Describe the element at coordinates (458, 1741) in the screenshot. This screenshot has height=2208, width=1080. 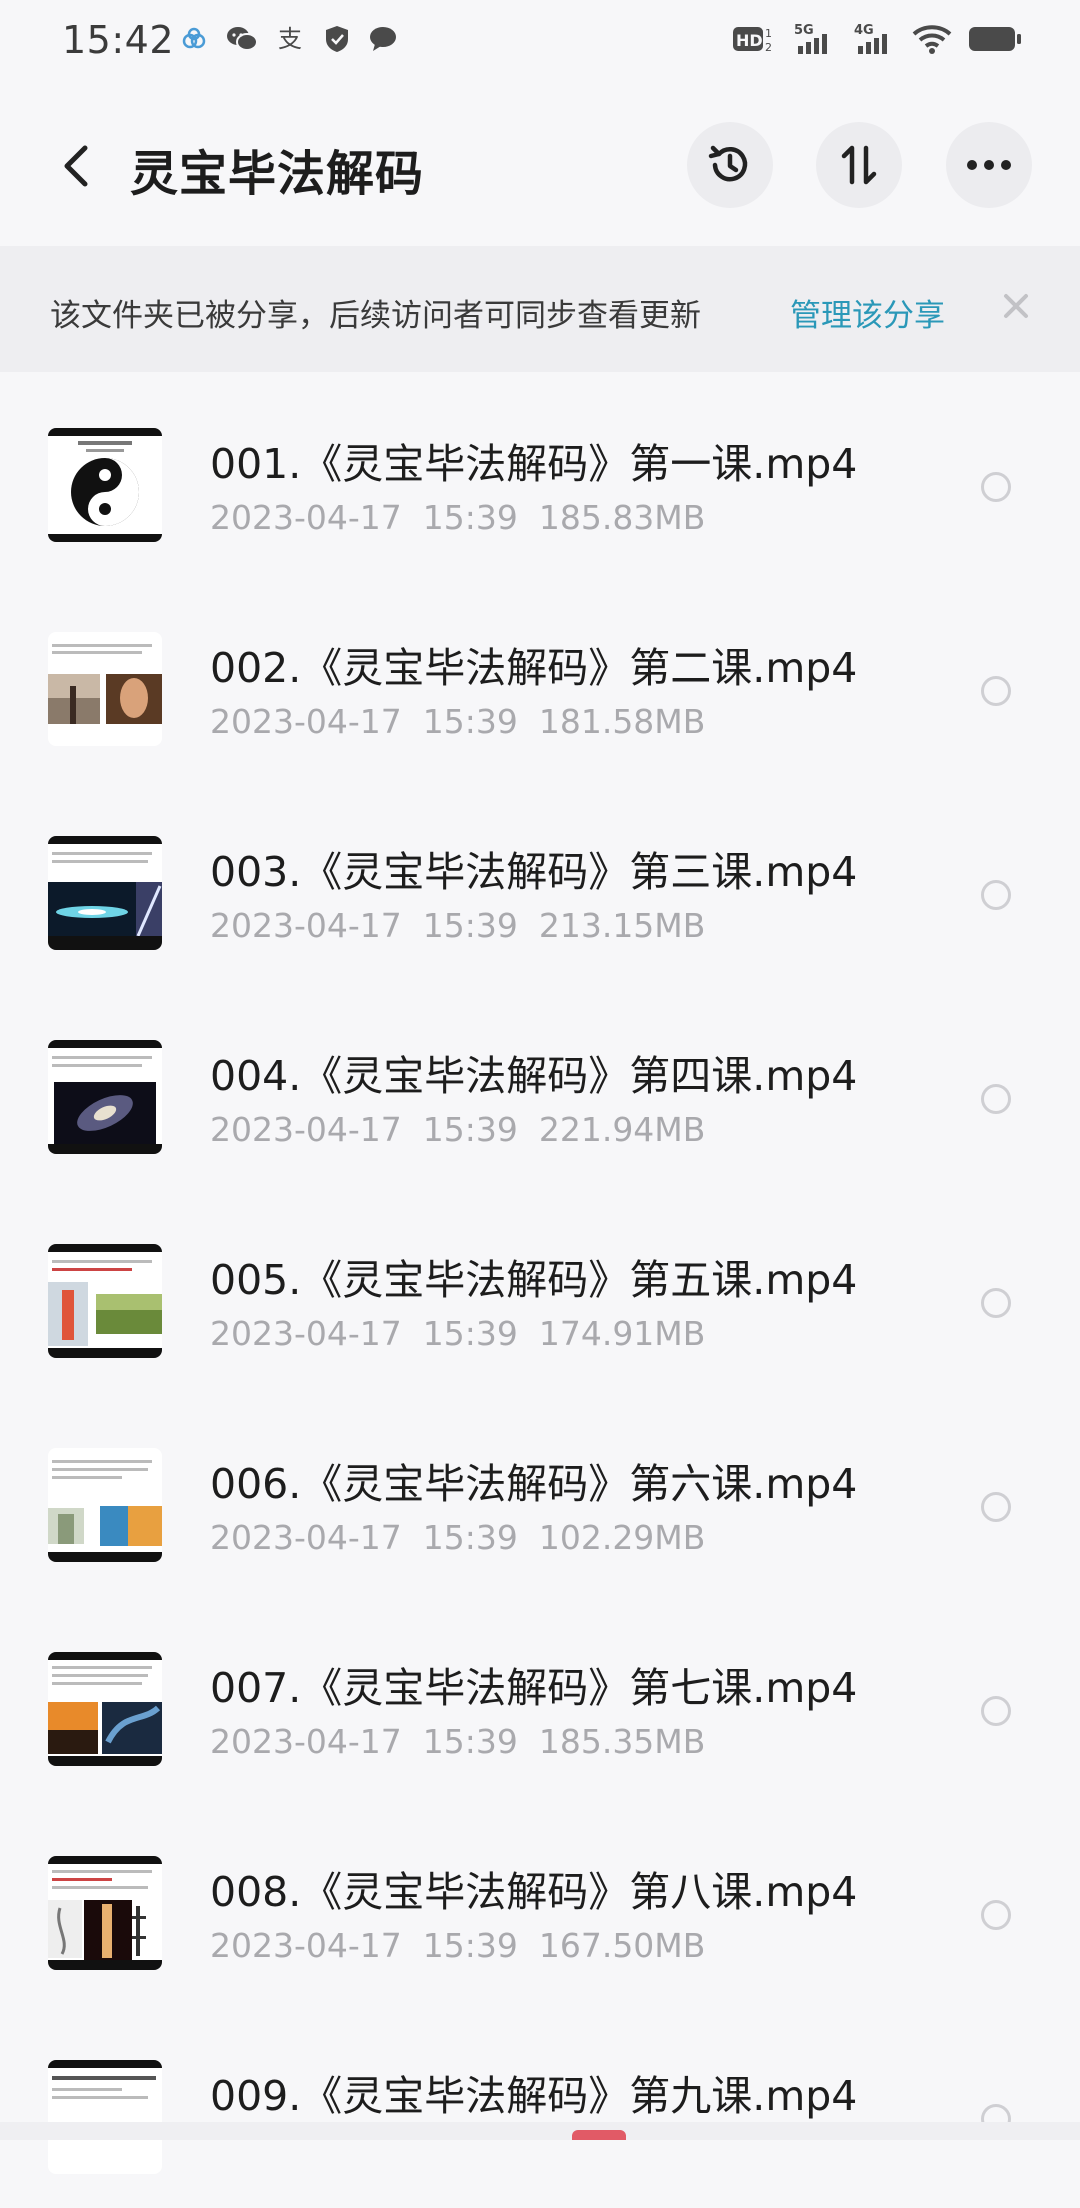
I see `file-meta: 2023-04-17 15:39 185.35MB` at that location.